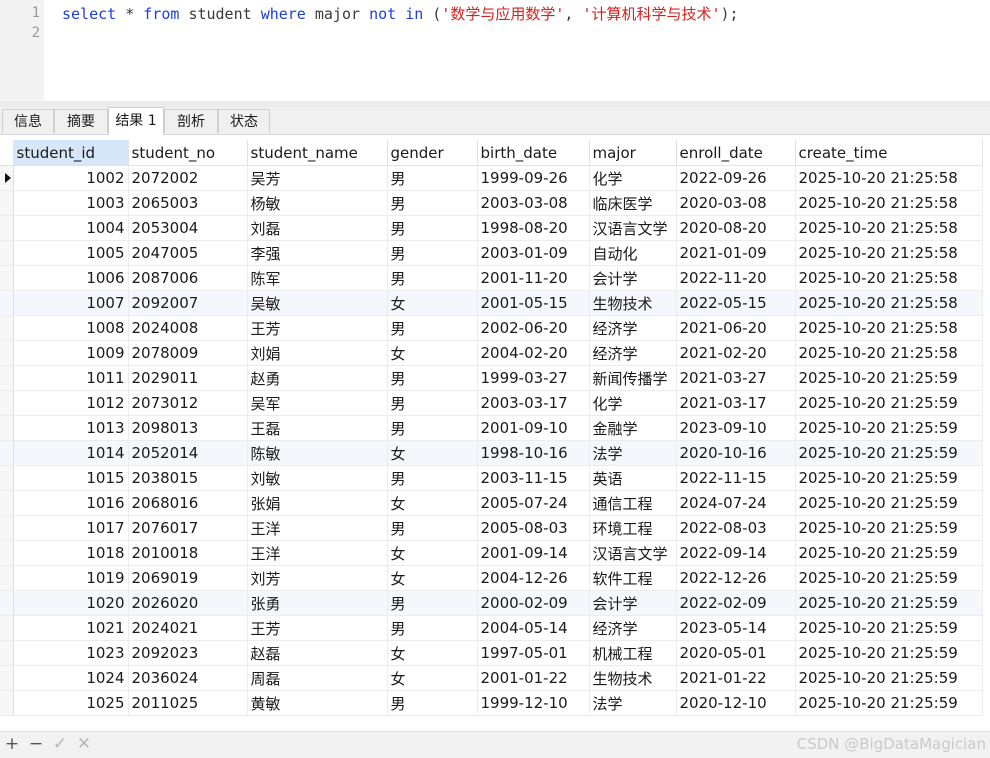  I want to click on cell-enroll-date: 2022-12-26, so click(736, 578).